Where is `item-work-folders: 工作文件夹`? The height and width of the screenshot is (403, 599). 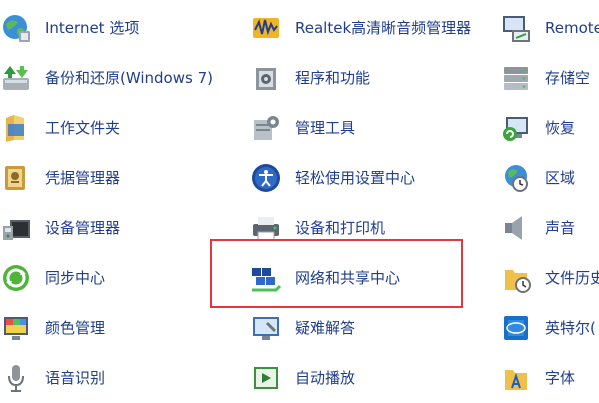
item-work-folders: 工作文件夹 is located at coordinates (60, 128).